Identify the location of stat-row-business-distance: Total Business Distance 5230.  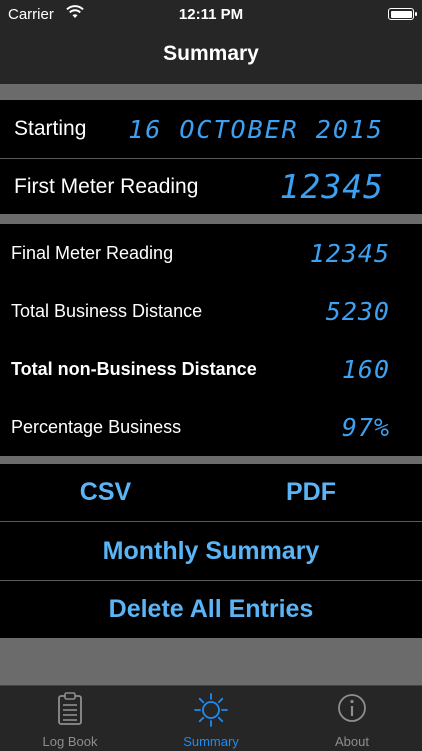
(211, 311).